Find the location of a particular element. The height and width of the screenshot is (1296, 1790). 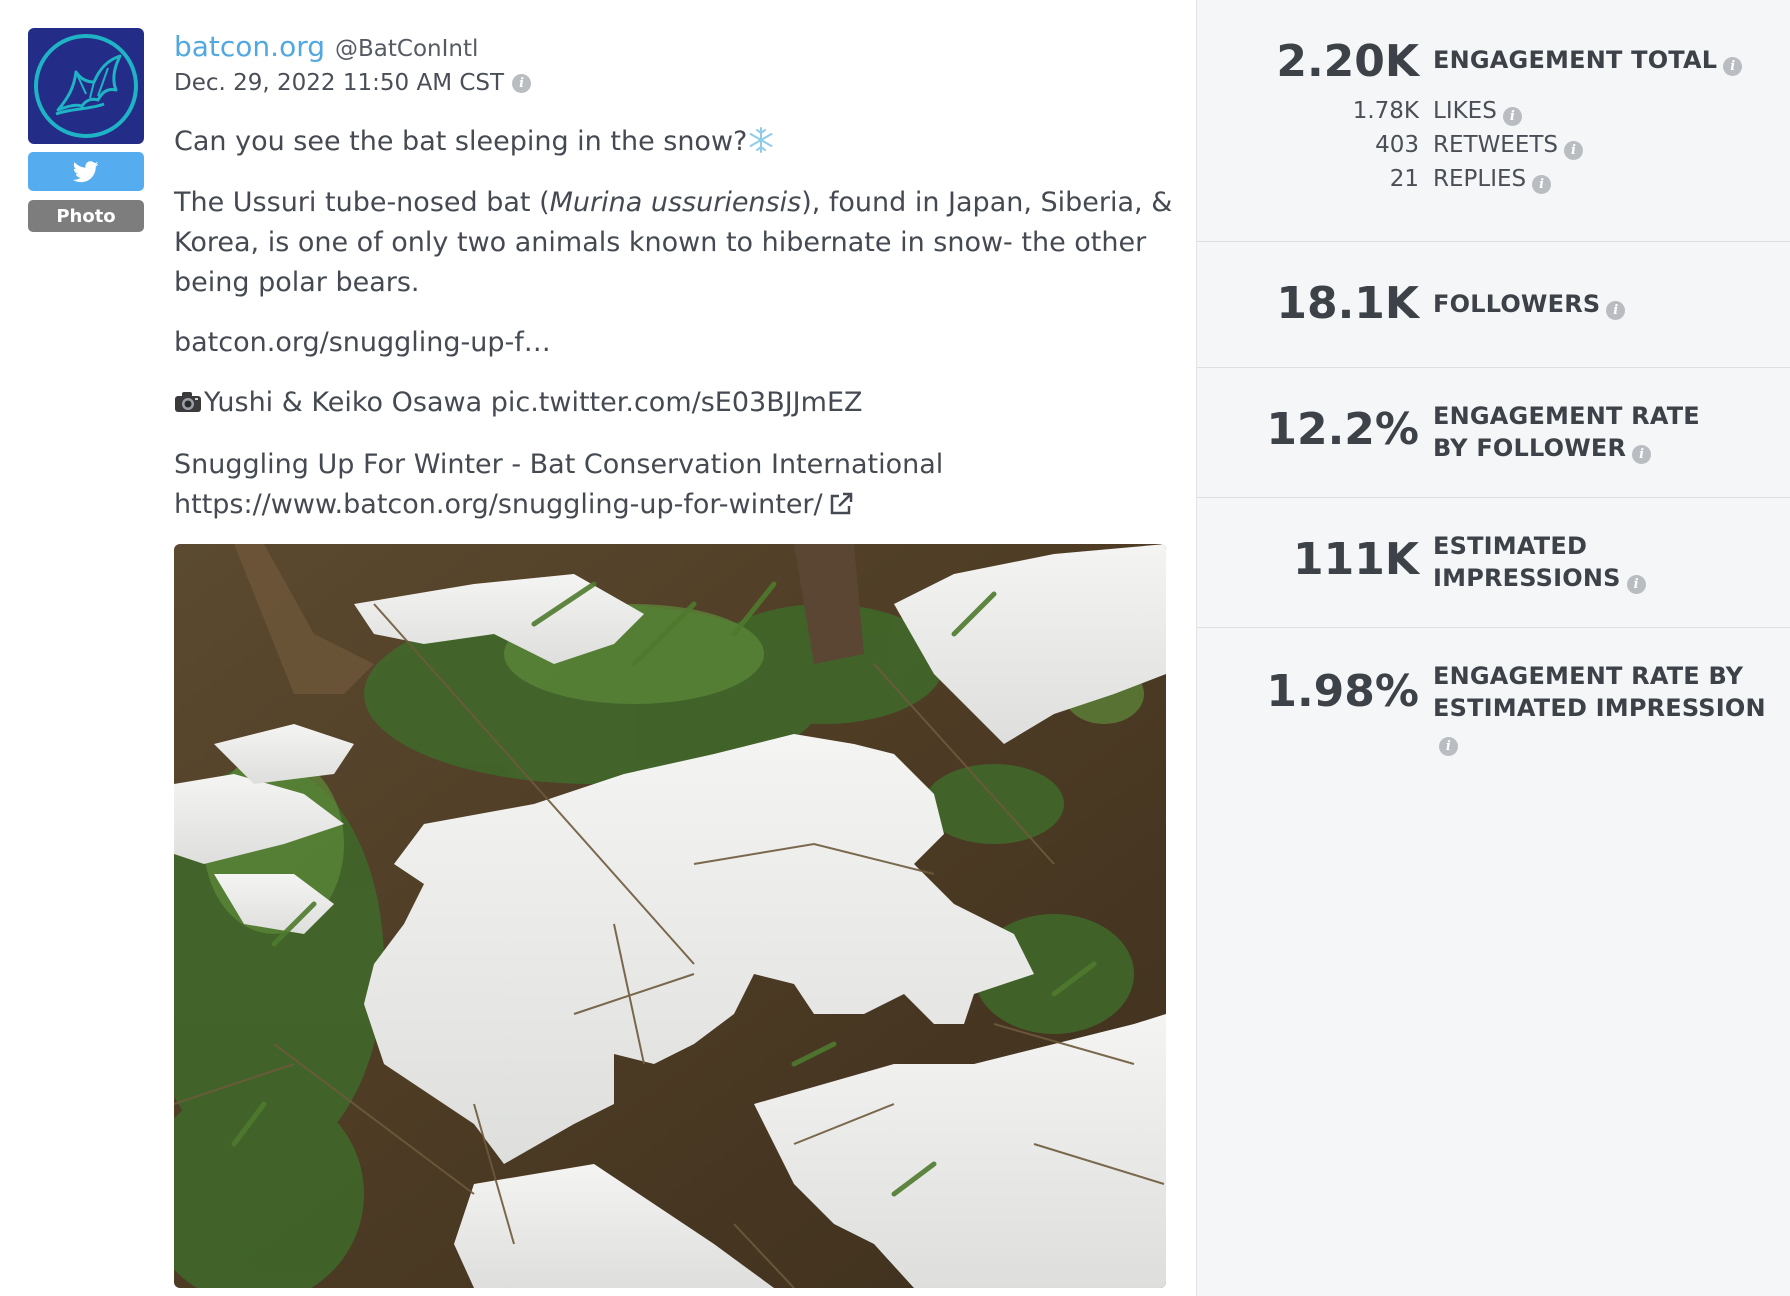

post-date: Dec. 29, 2022 11:50 AM CST i is located at coordinates (353, 83).